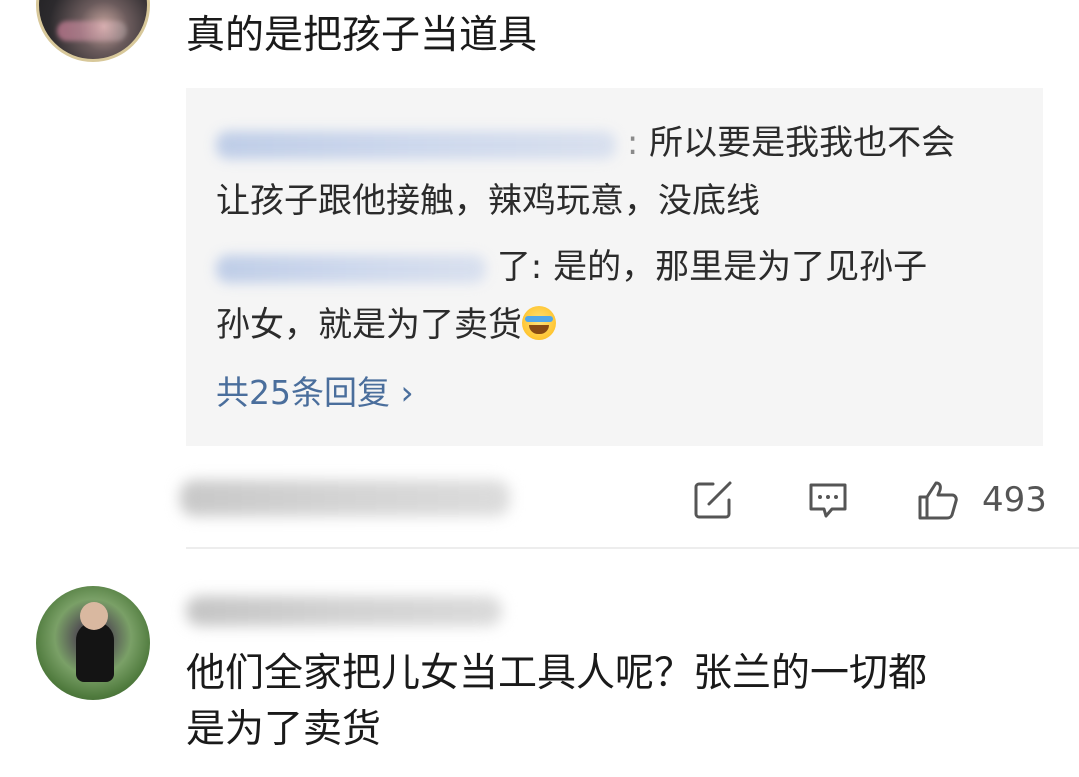 The width and height of the screenshot is (1079, 777). I want to click on comment-text-line: 他们全家把儿女当工具人呢？张兰的一切都, so click(557, 673).